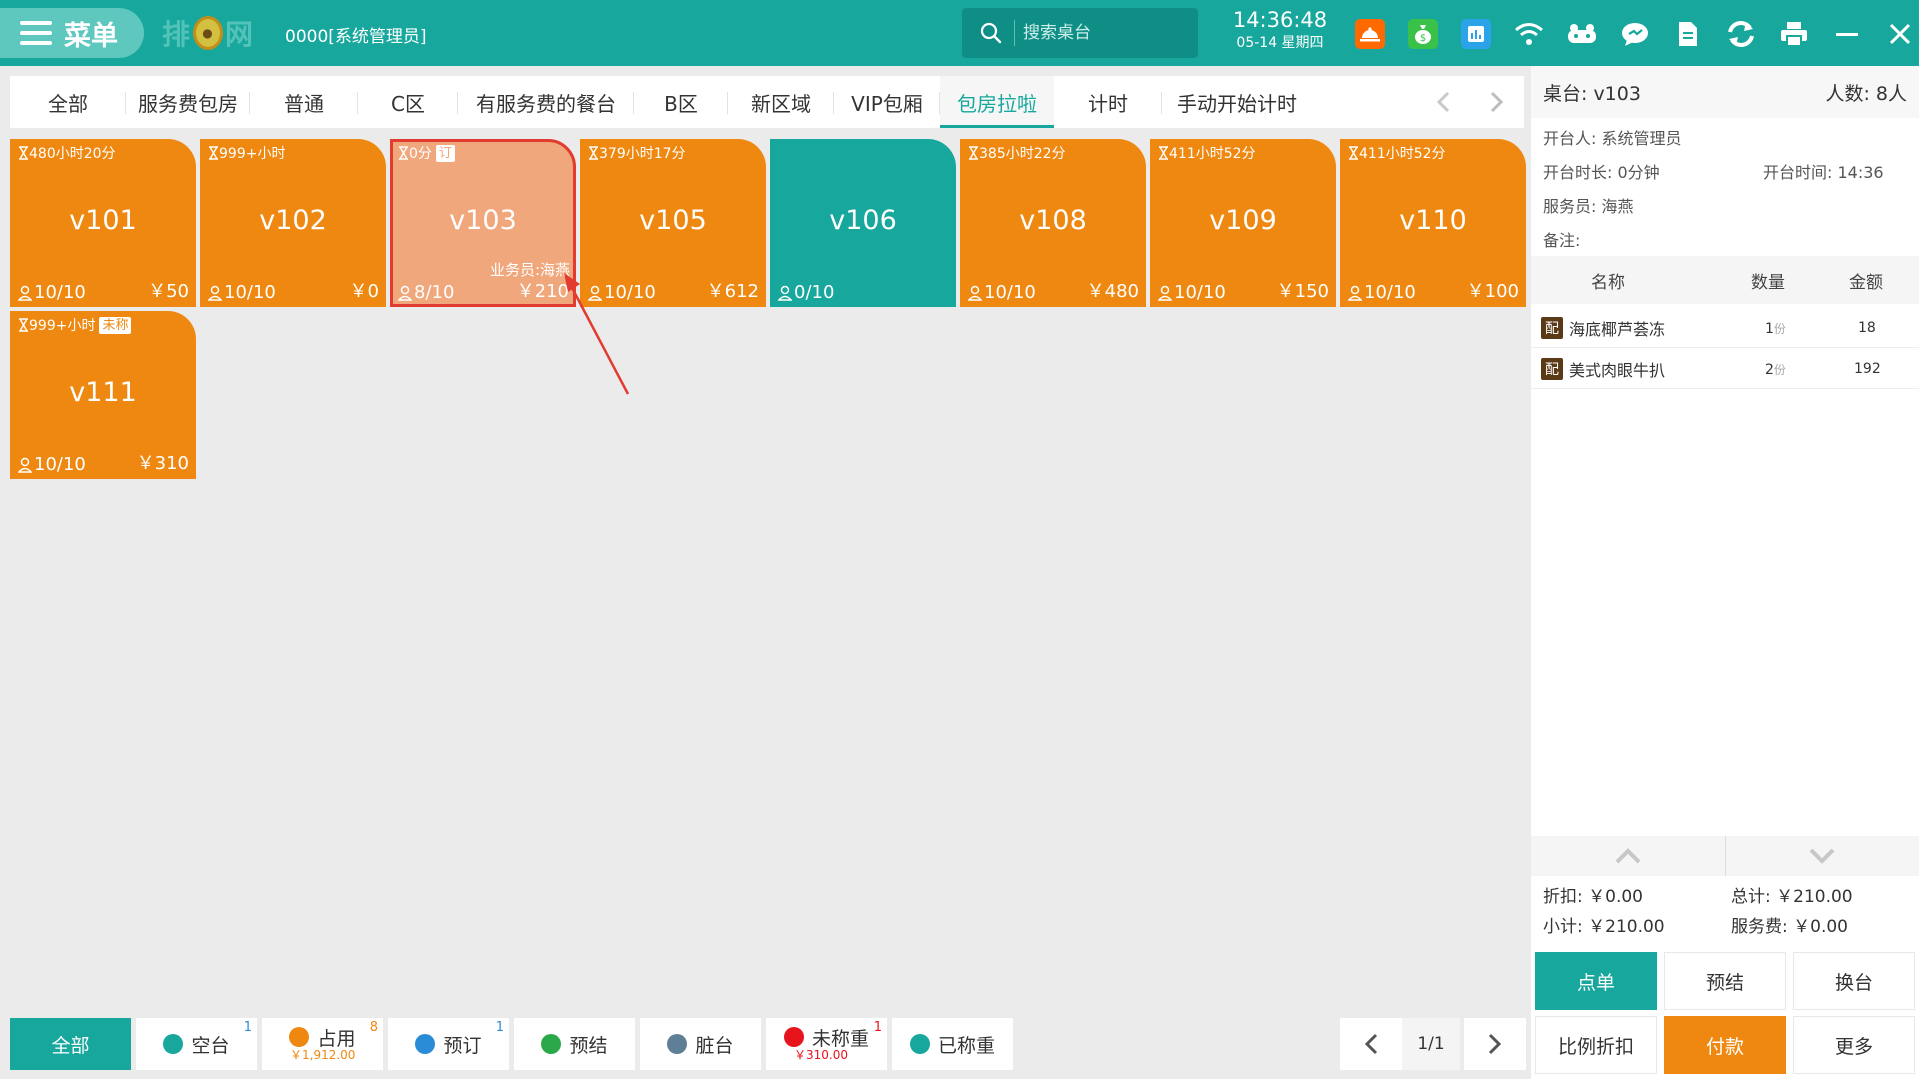 This screenshot has width=1919, height=1079. What do you see at coordinates (373, 1027) in the screenshot?
I see `status-count: 8` at bounding box center [373, 1027].